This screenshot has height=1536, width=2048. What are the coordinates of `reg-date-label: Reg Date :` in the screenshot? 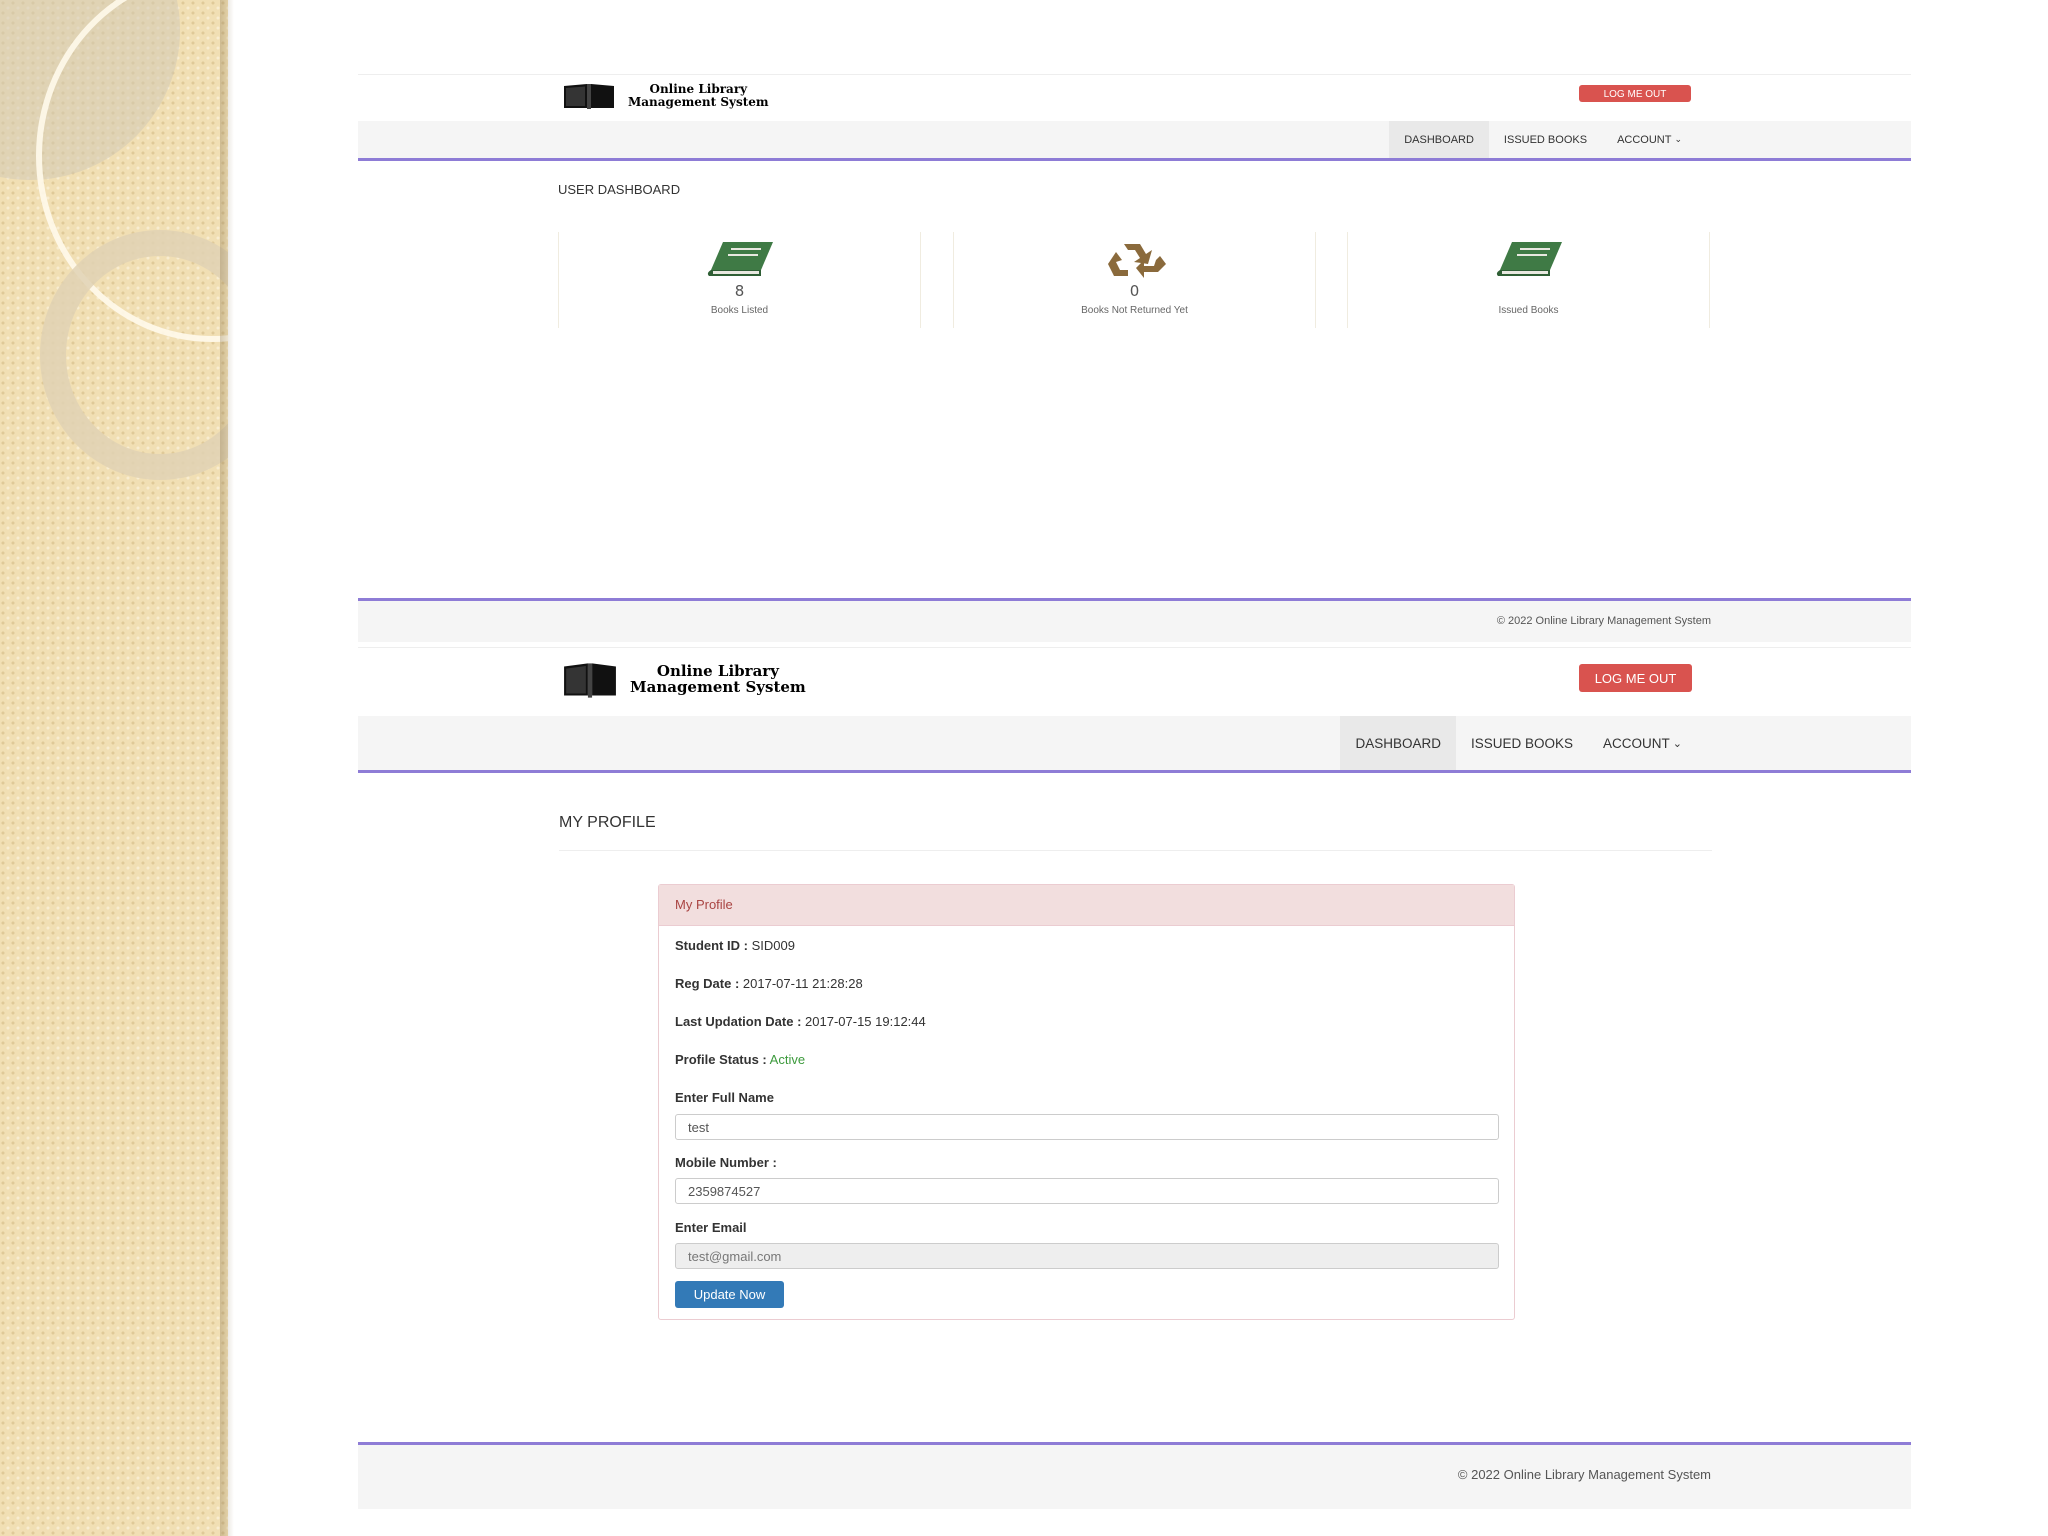 It's located at (707, 983).